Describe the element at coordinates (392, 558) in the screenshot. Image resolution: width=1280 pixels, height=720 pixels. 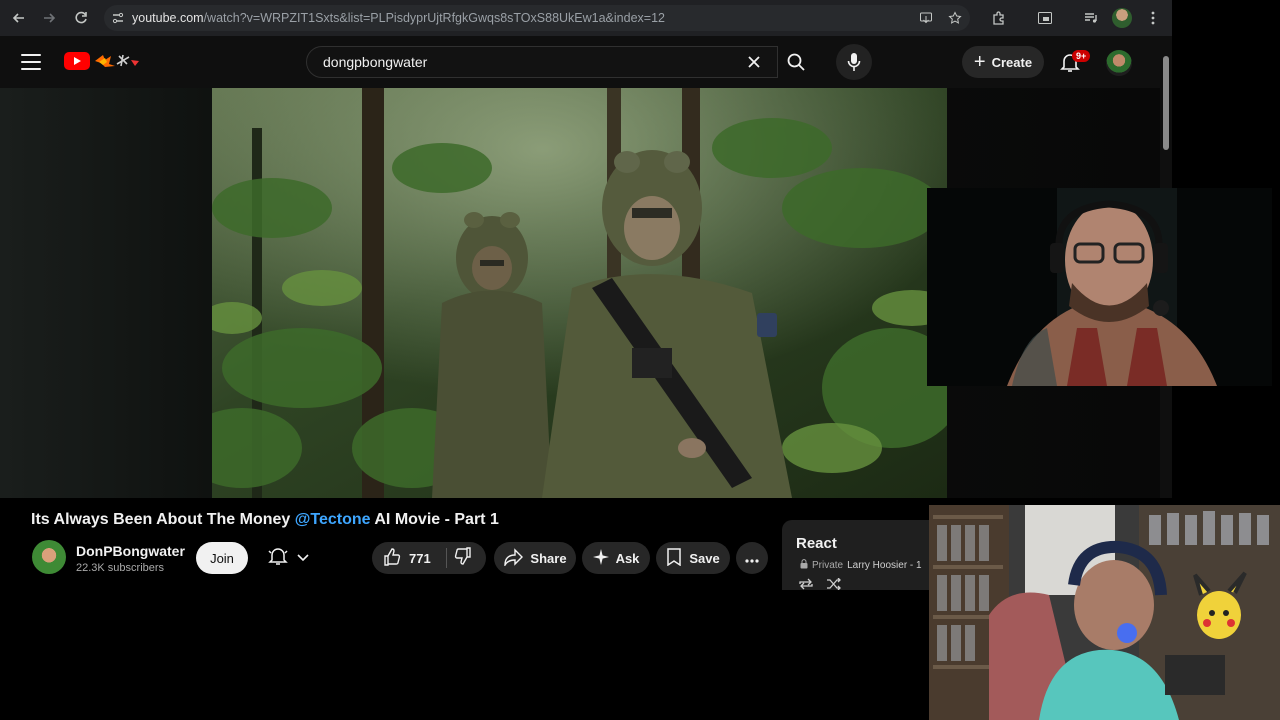
I see `thumbs-up-icon` at that location.